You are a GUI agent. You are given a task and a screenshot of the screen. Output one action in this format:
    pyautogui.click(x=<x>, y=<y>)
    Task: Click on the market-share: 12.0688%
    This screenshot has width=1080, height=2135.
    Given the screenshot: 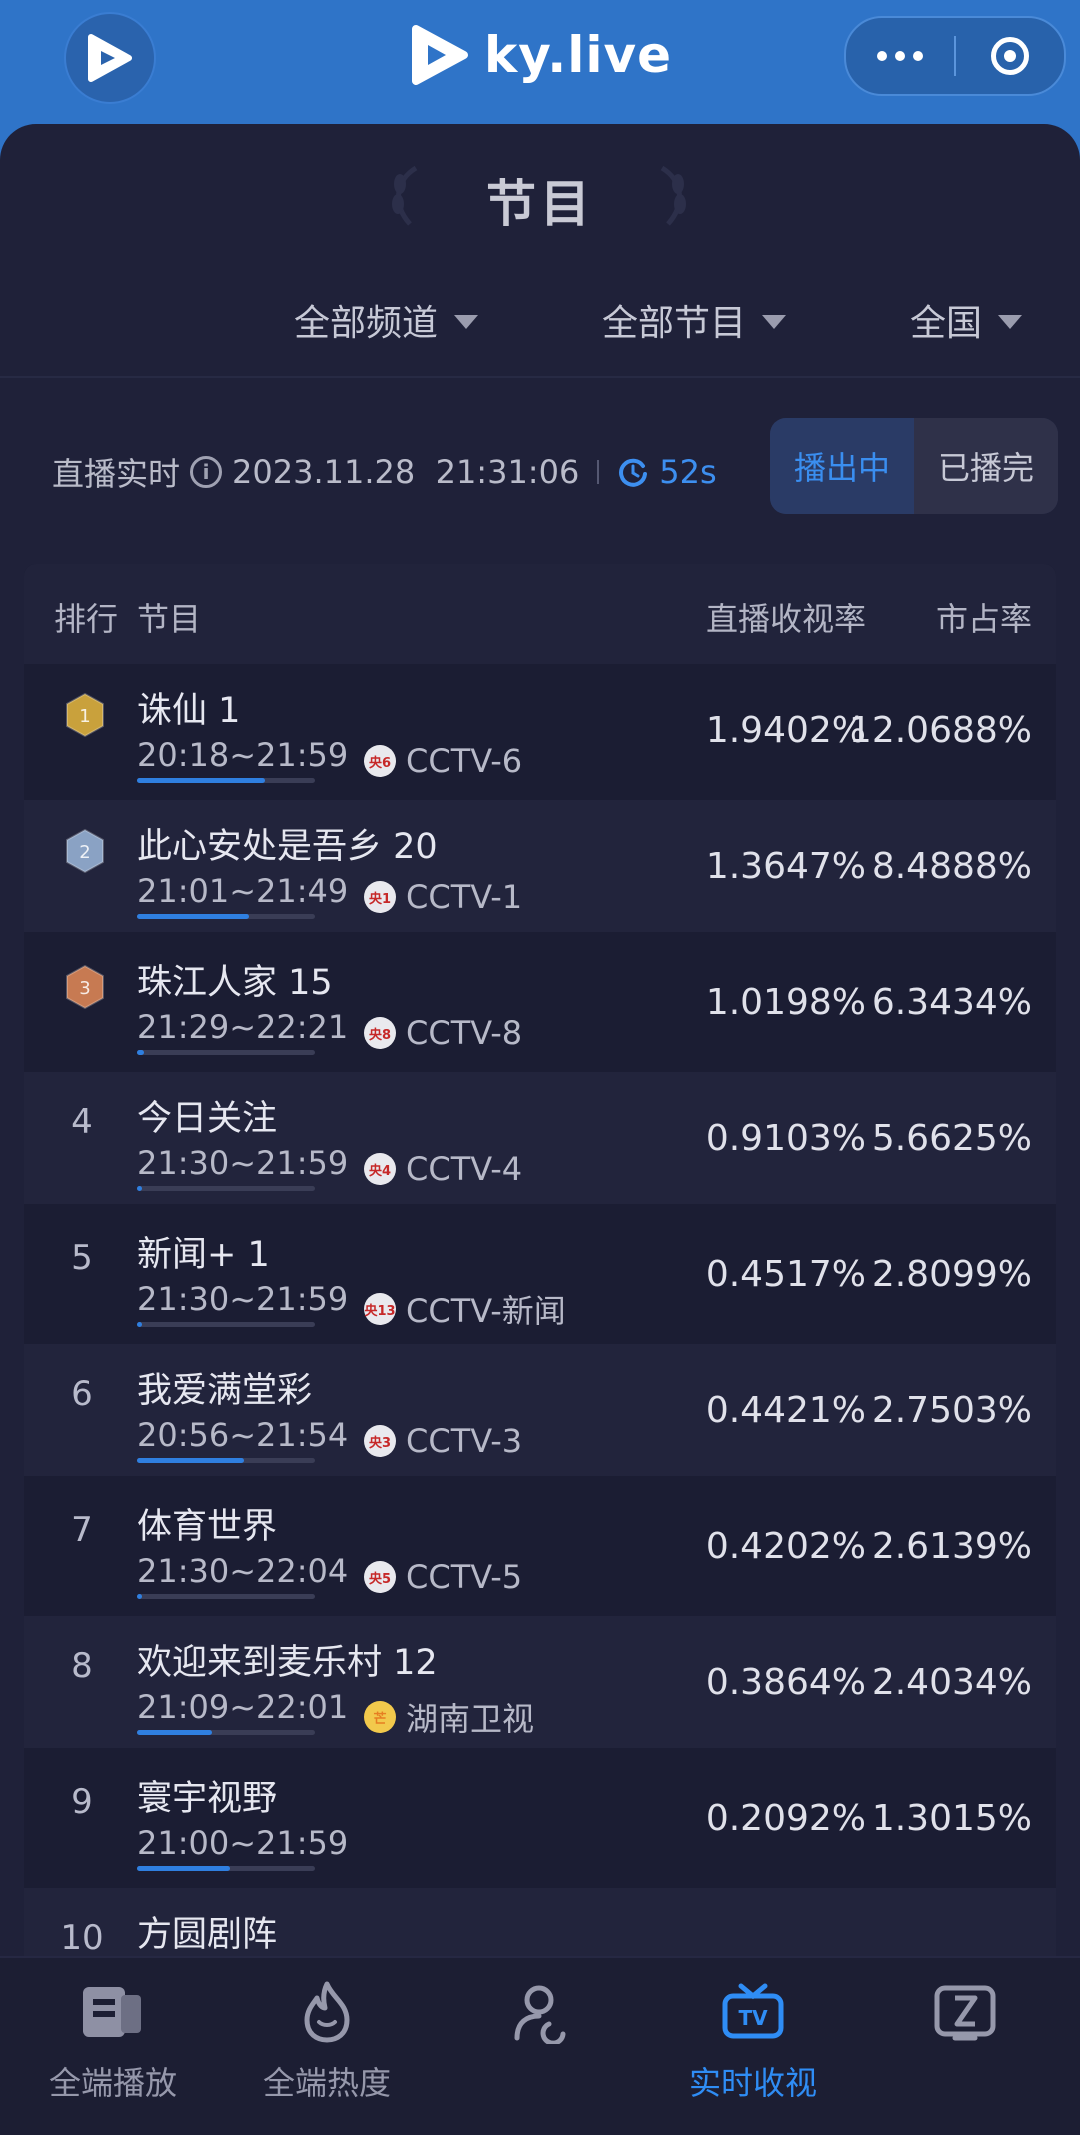 What is the action you would take?
    pyautogui.click(x=940, y=730)
    